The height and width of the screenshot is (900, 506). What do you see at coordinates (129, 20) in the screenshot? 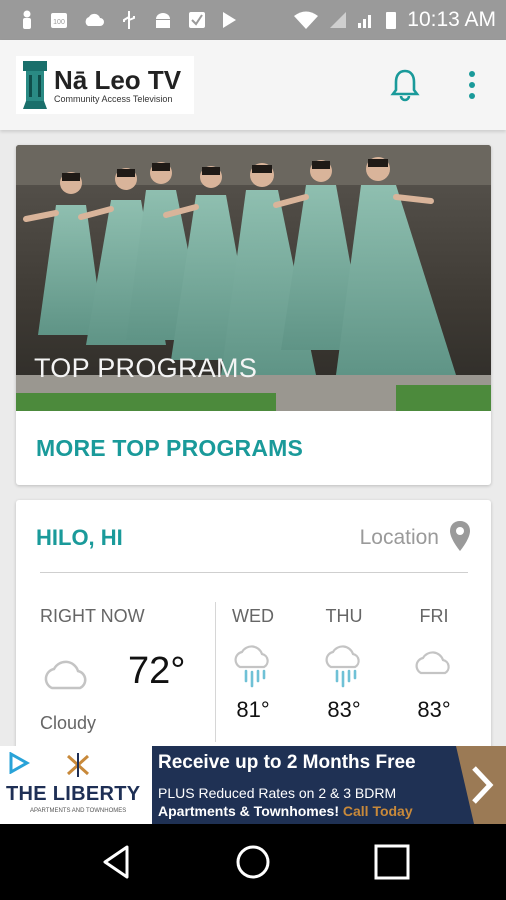
I see `usb-icon` at bounding box center [129, 20].